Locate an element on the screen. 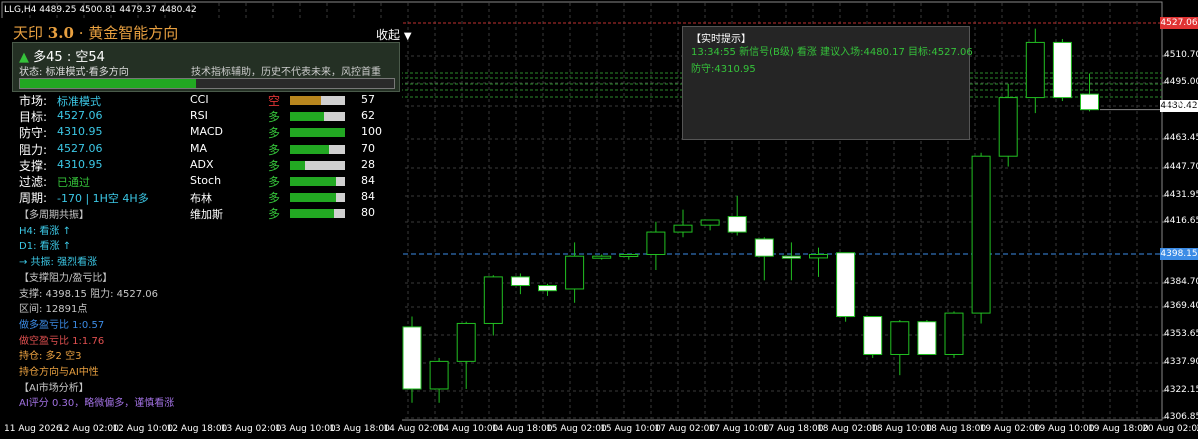  indicator-name: MACD is located at coordinates (206, 132).